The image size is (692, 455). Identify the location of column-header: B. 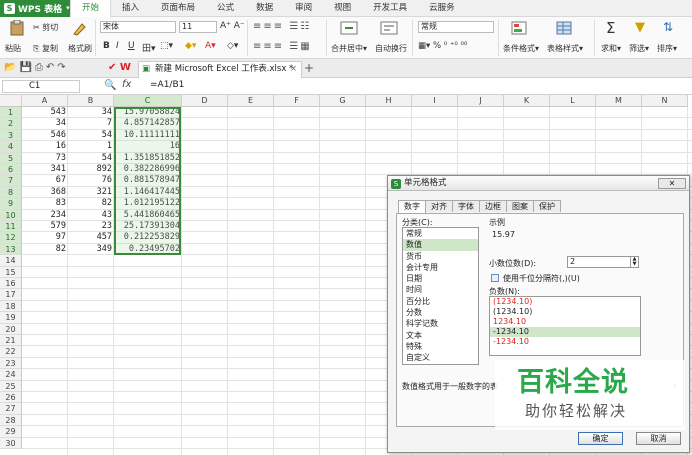
(91, 101).